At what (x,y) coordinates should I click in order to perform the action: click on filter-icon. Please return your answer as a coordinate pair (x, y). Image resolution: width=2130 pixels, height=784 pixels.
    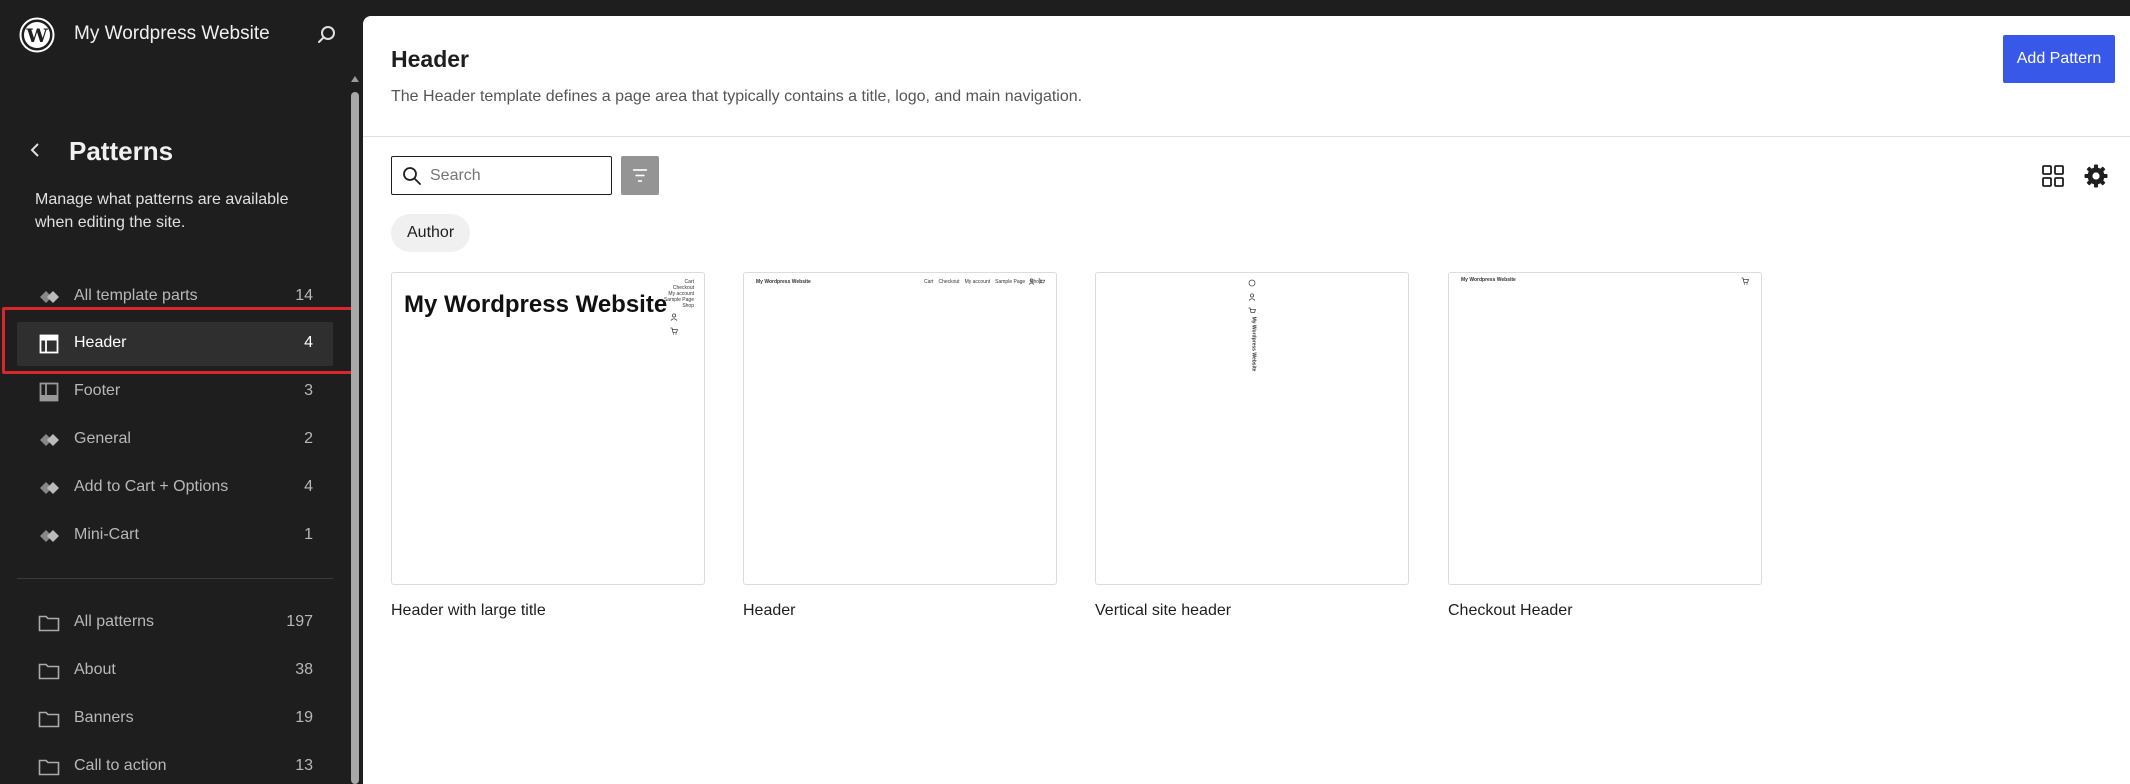
    Looking at the image, I should click on (640, 175).